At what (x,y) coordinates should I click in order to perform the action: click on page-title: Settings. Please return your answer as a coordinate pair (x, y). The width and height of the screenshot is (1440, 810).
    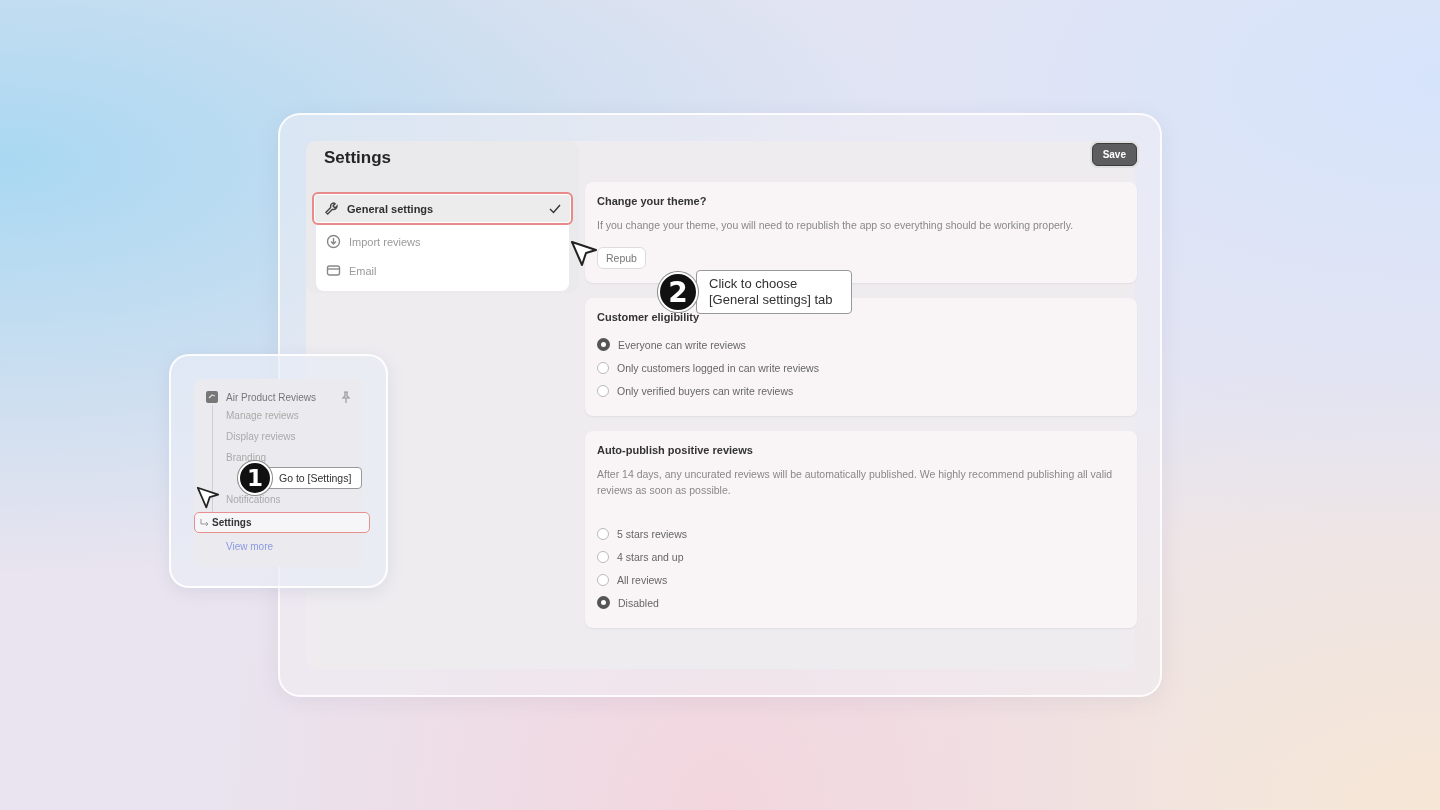
    Looking at the image, I should click on (358, 158).